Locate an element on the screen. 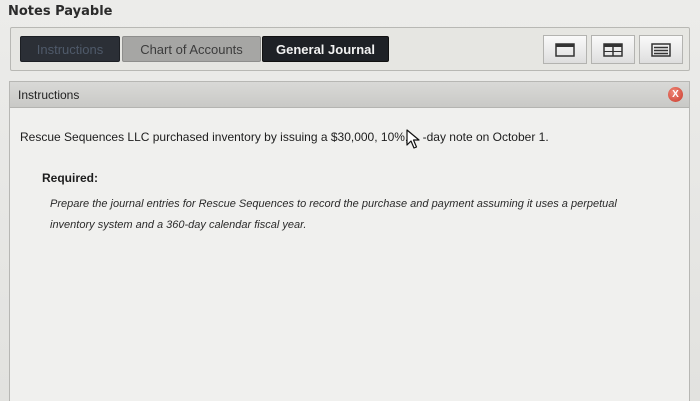  view-buttons is located at coordinates (611, 49).